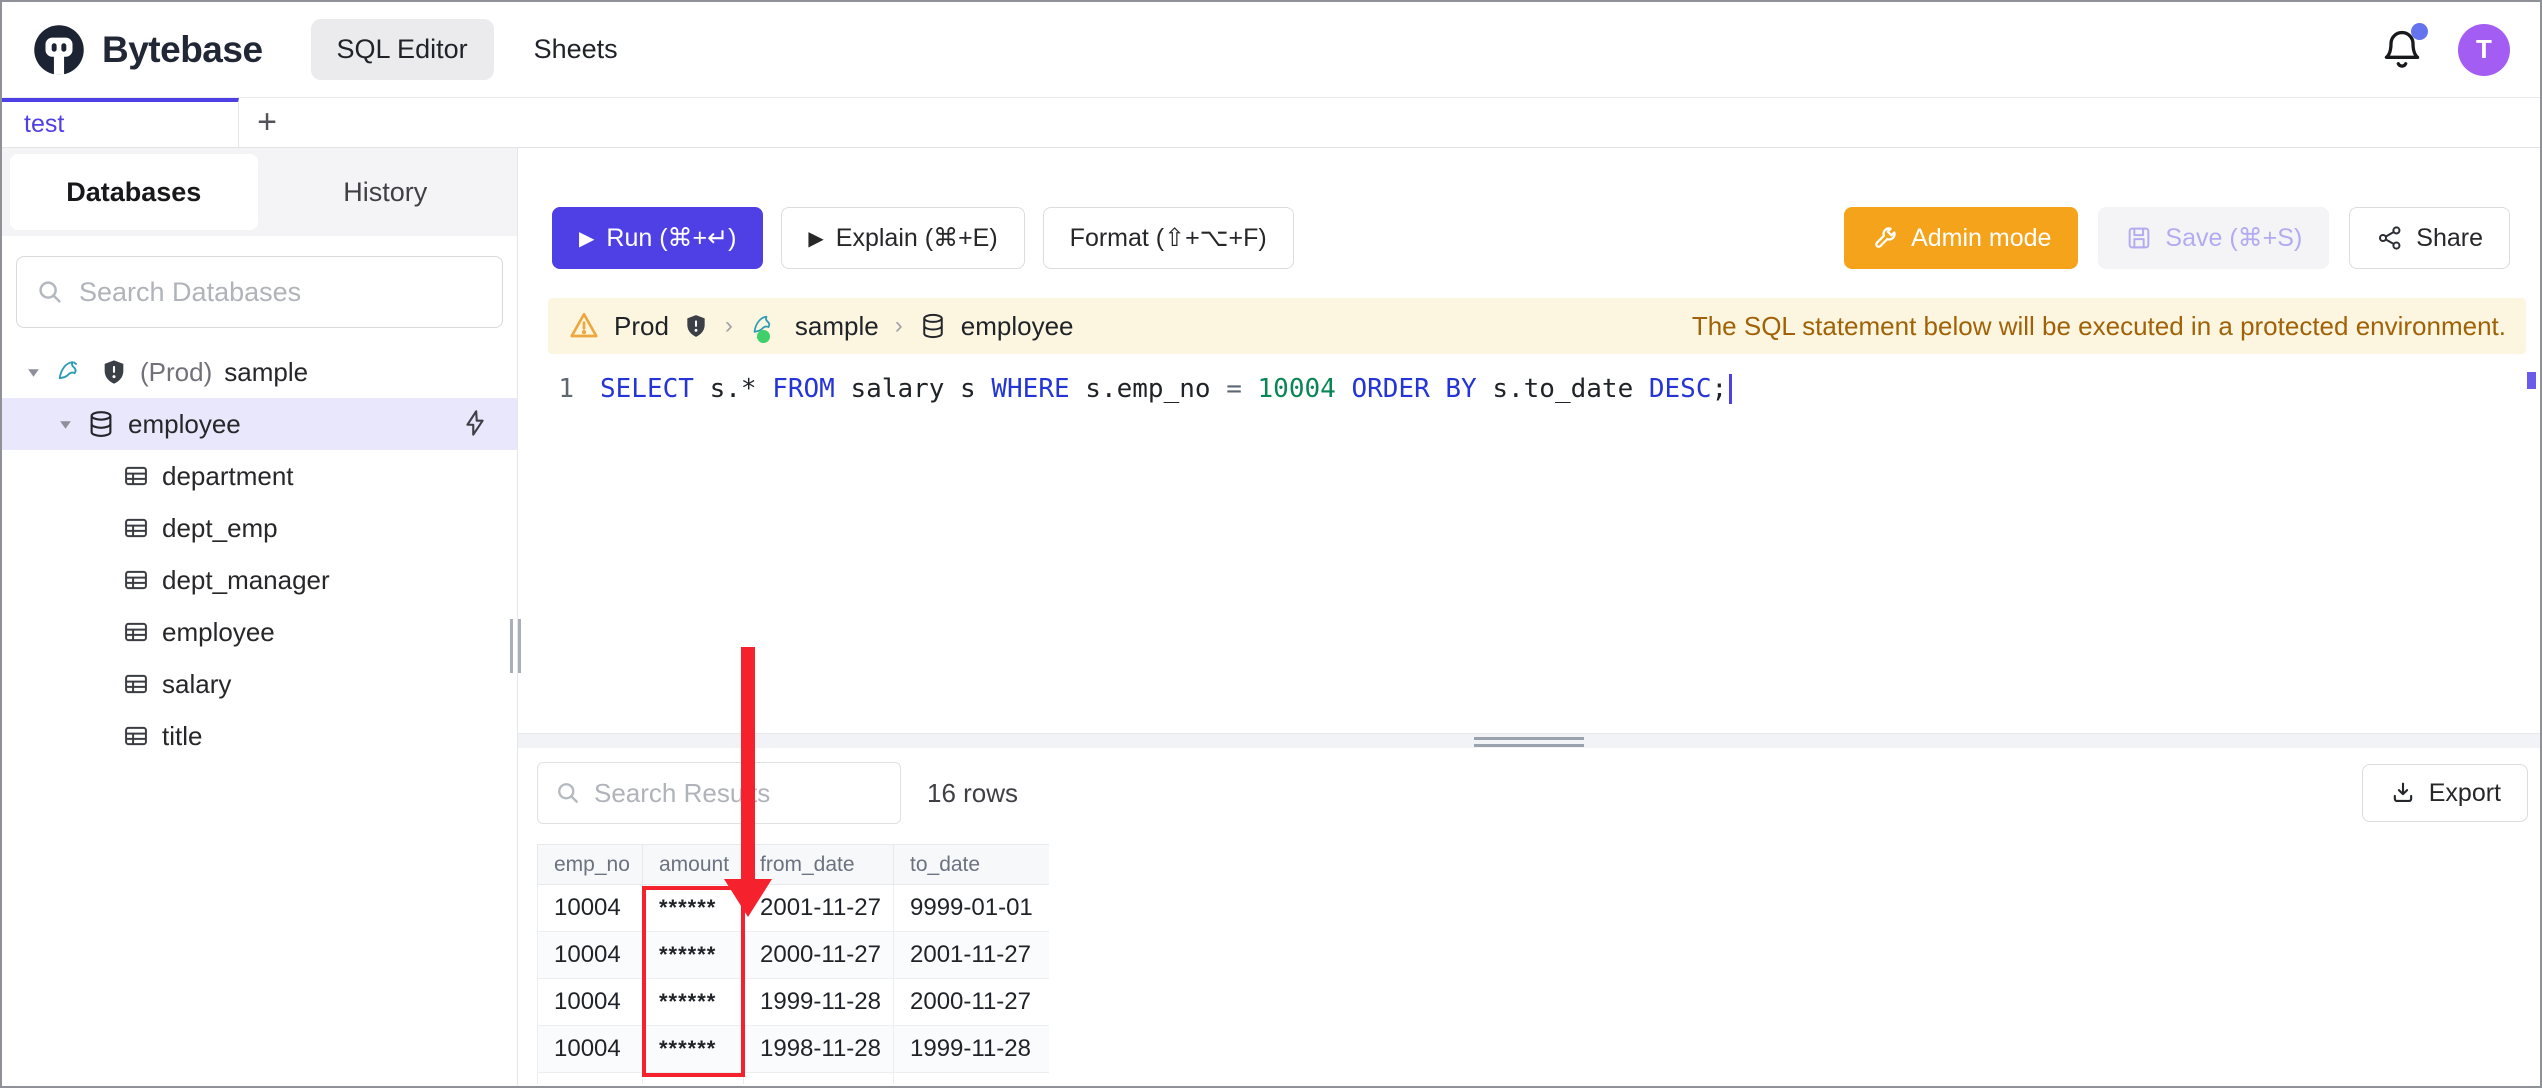 This screenshot has height=1088, width=2542. Describe the element at coordinates (281, 292) in the screenshot. I see `search-databases-input` at that location.